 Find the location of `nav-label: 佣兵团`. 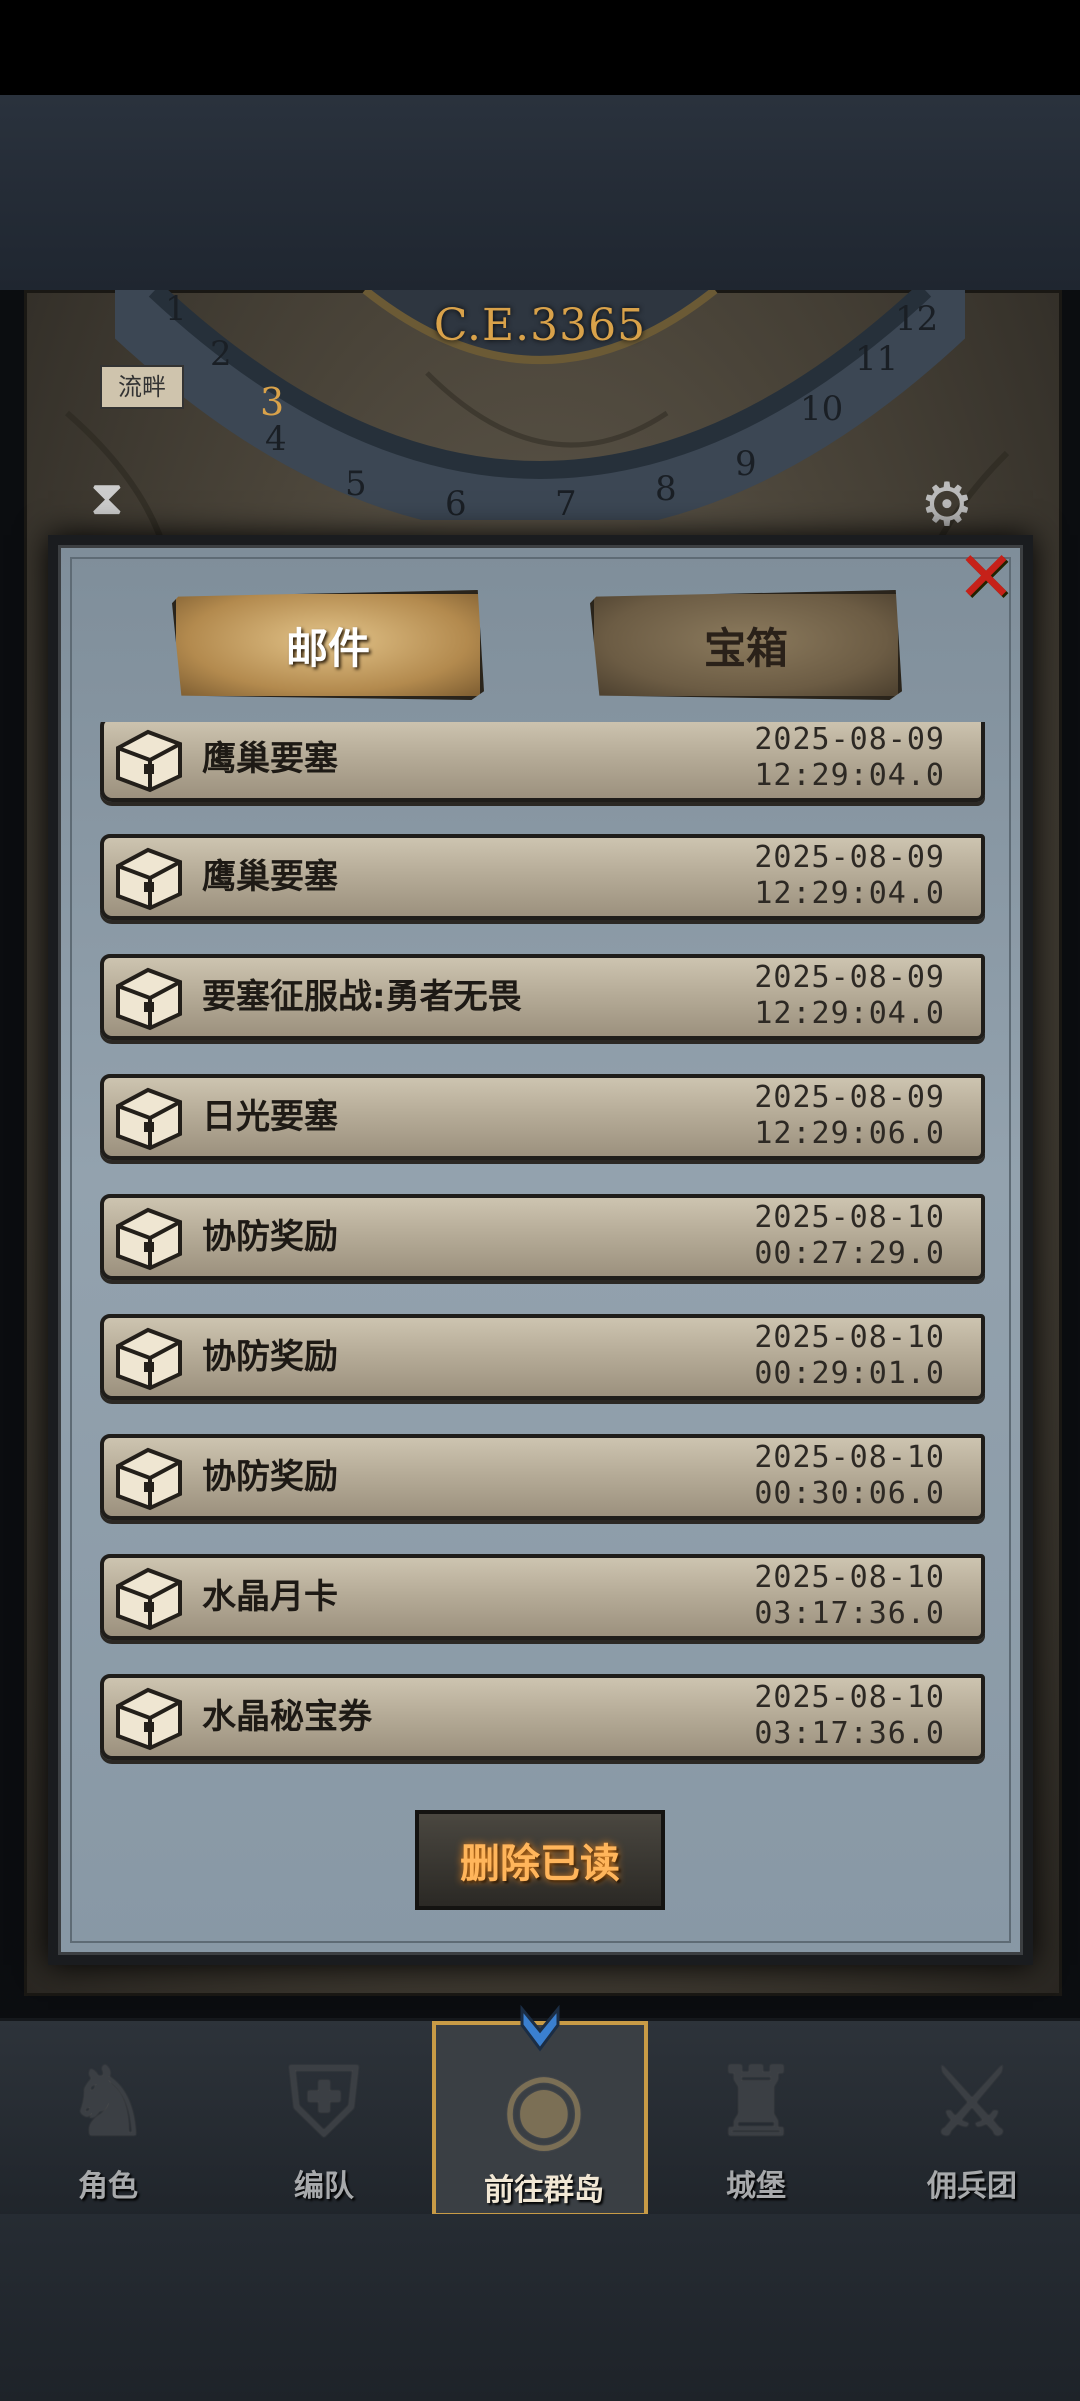

nav-label: 佣兵团 is located at coordinates (972, 2186).